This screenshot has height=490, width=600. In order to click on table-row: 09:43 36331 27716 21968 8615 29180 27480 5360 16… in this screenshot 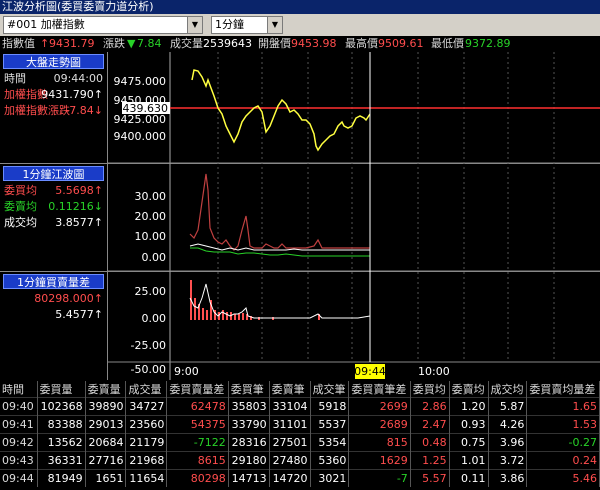, I will do `click(300, 460)`.